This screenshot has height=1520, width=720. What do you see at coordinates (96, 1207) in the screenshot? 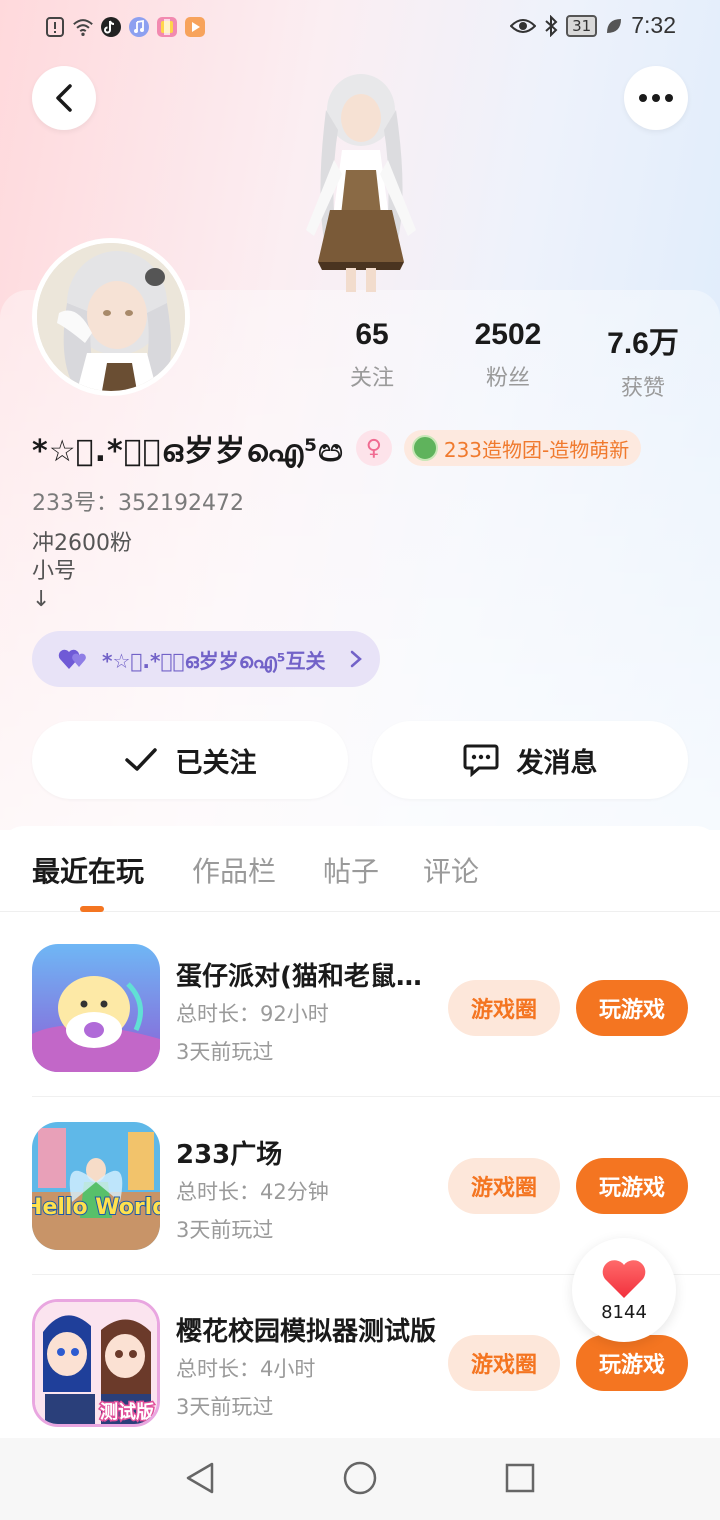
I see `game-icon-text: Hello World` at bounding box center [96, 1207].